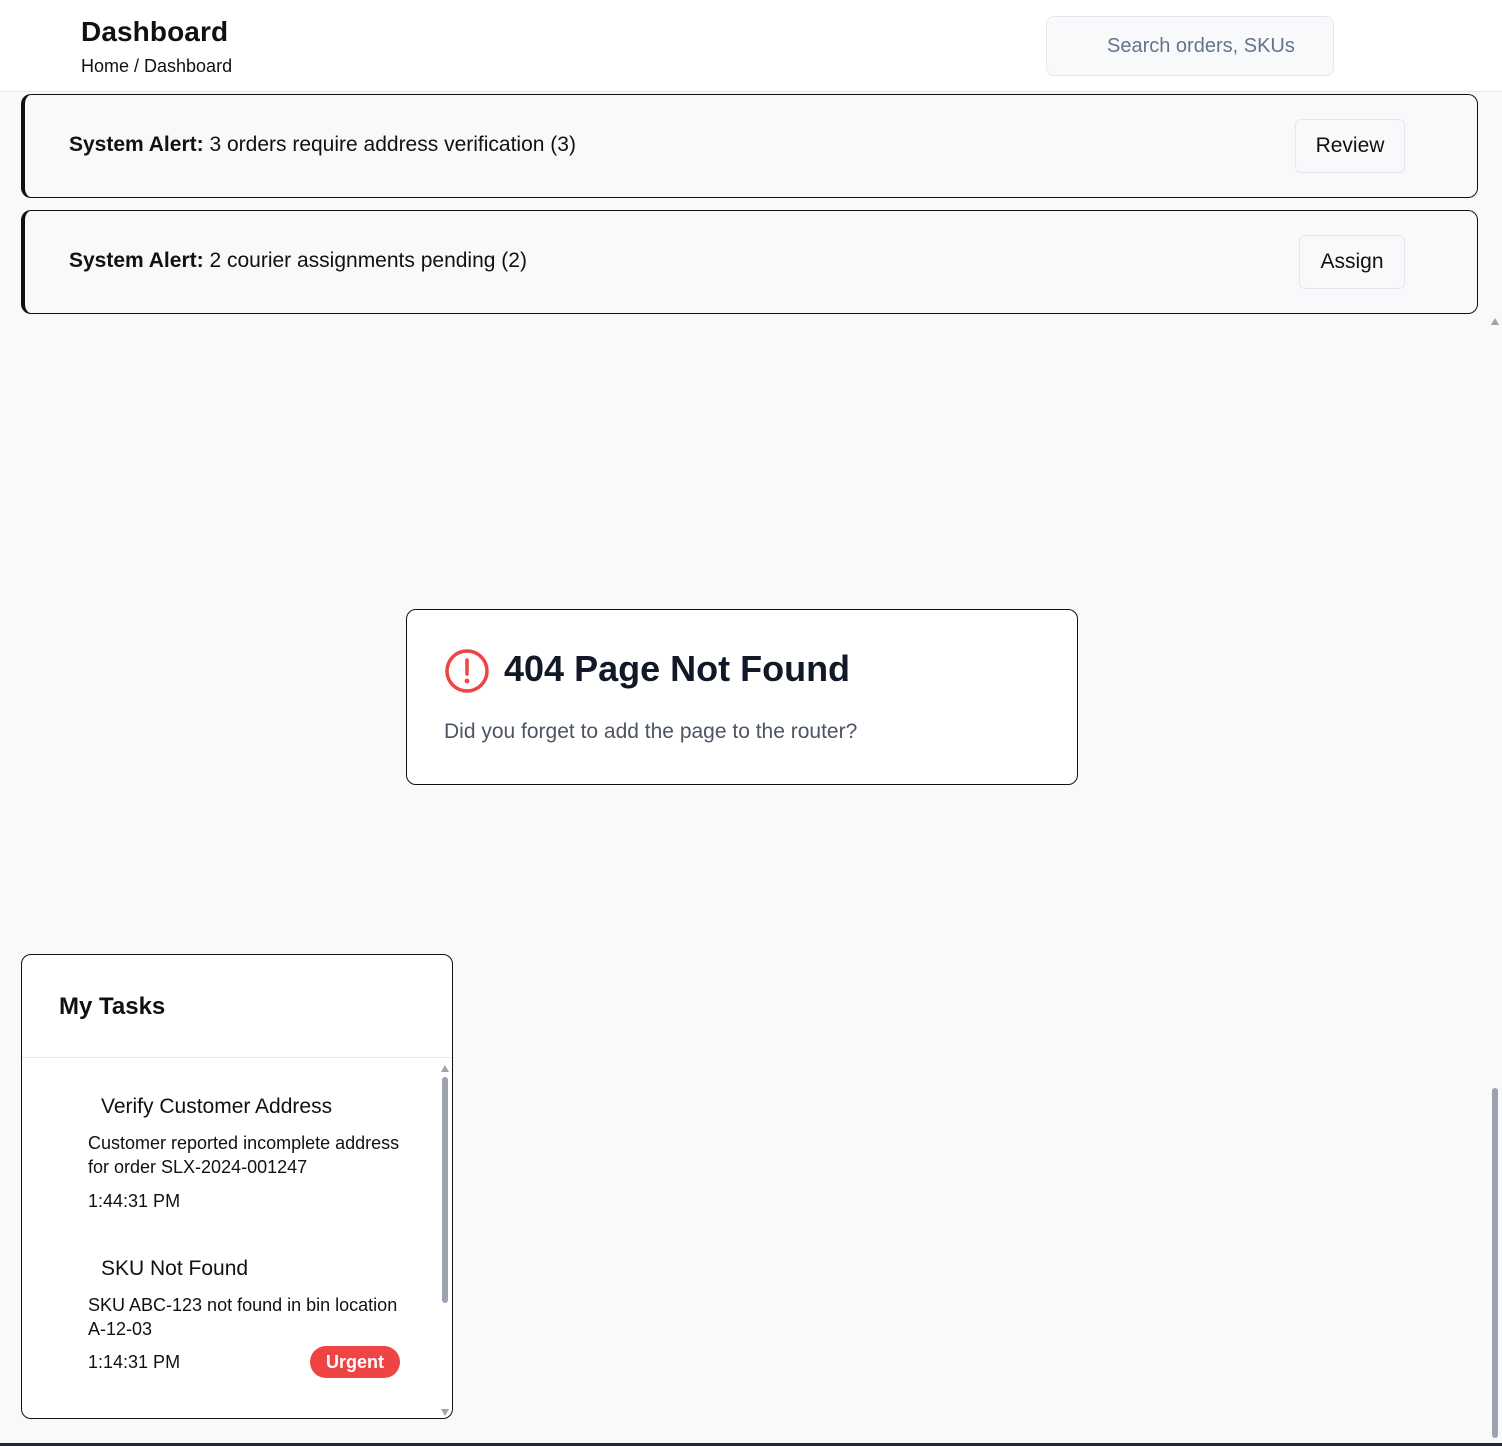 This screenshot has width=1502, height=1446. Describe the element at coordinates (112, 1006) in the screenshot. I see `tasks-title: My Tasks` at that location.